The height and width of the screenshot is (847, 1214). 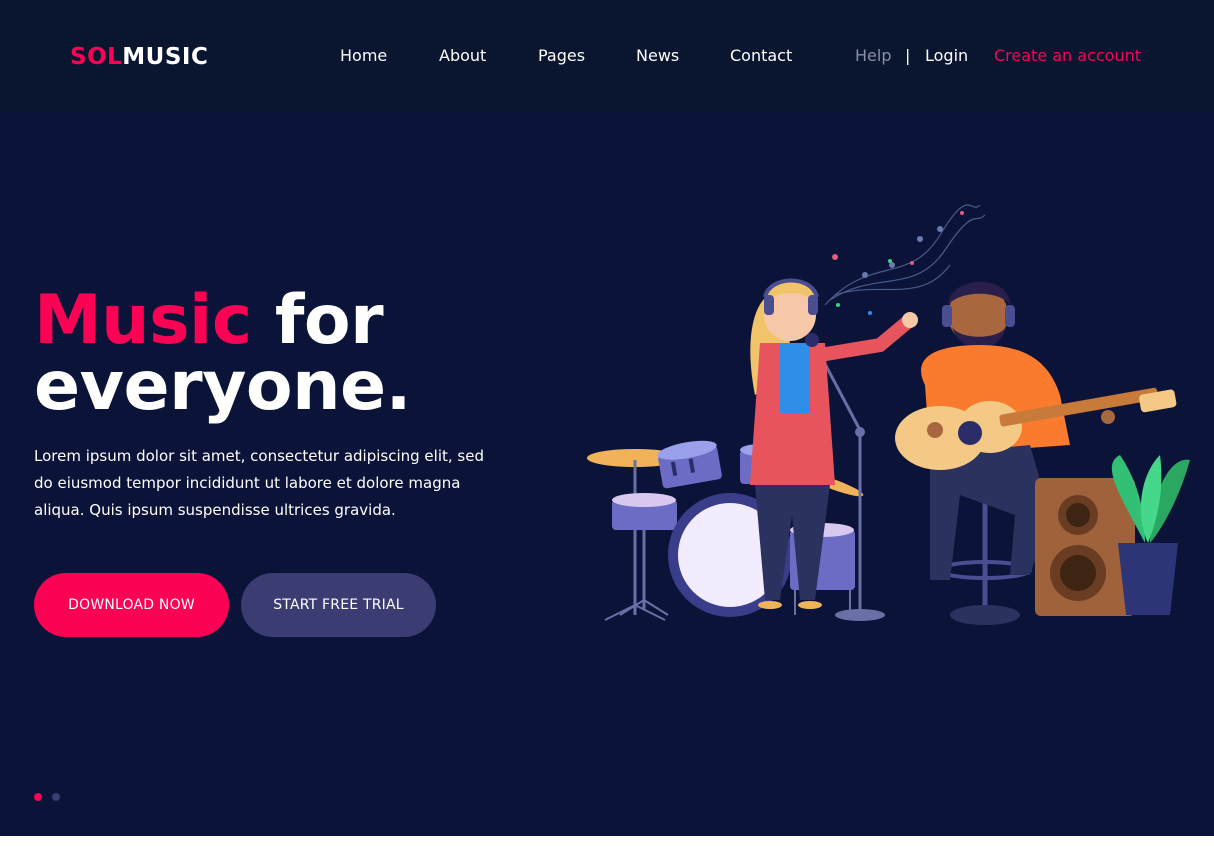 What do you see at coordinates (761, 55) in the screenshot?
I see `nav-contact: Contact` at bounding box center [761, 55].